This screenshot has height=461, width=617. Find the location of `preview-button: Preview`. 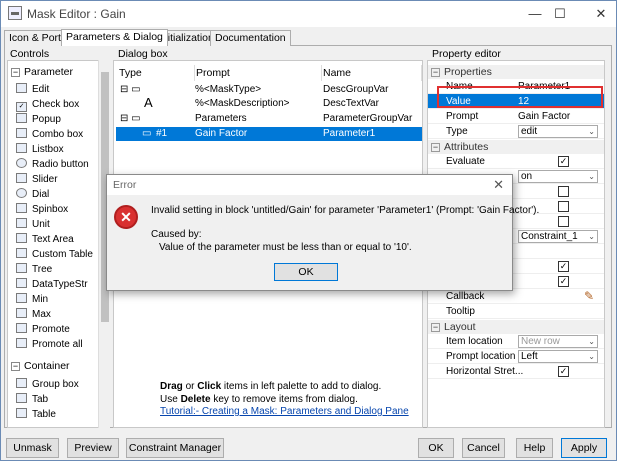

preview-button: Preview is located at coordinates (93, 448).